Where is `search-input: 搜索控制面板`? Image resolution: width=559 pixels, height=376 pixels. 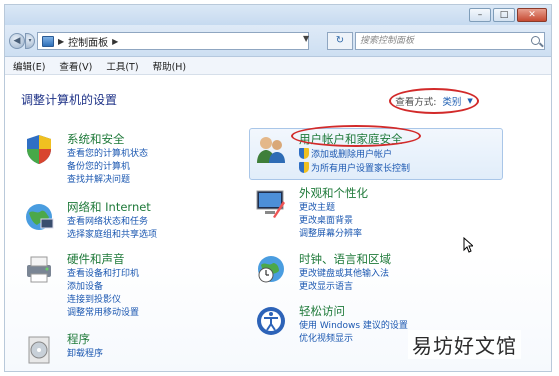 search-input: 搜索控制面板 is located at coordinates (450, 41).